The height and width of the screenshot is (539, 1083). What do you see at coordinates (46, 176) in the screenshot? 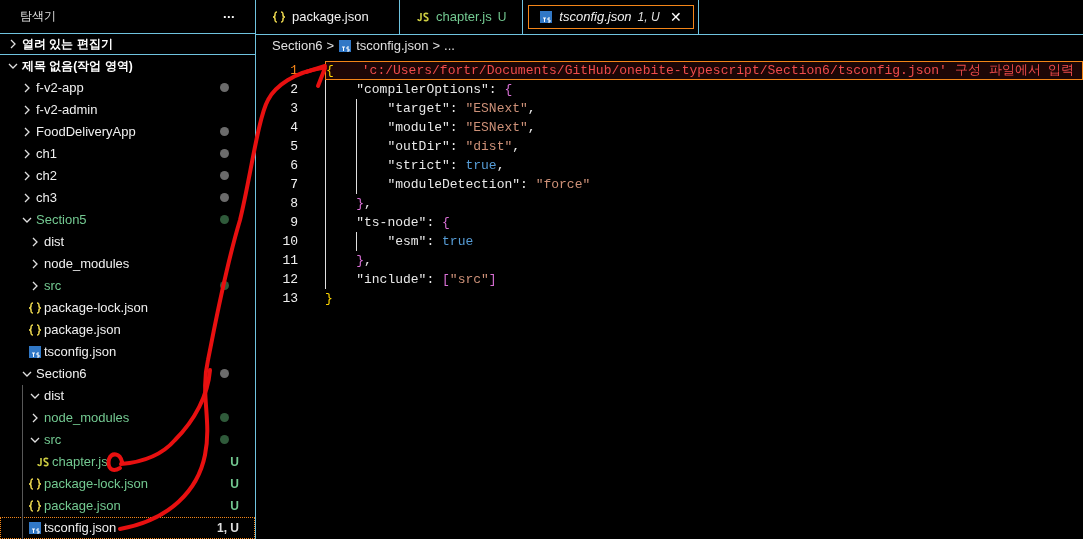
I see `file-name: ch2` at bounding box center [46, 176].